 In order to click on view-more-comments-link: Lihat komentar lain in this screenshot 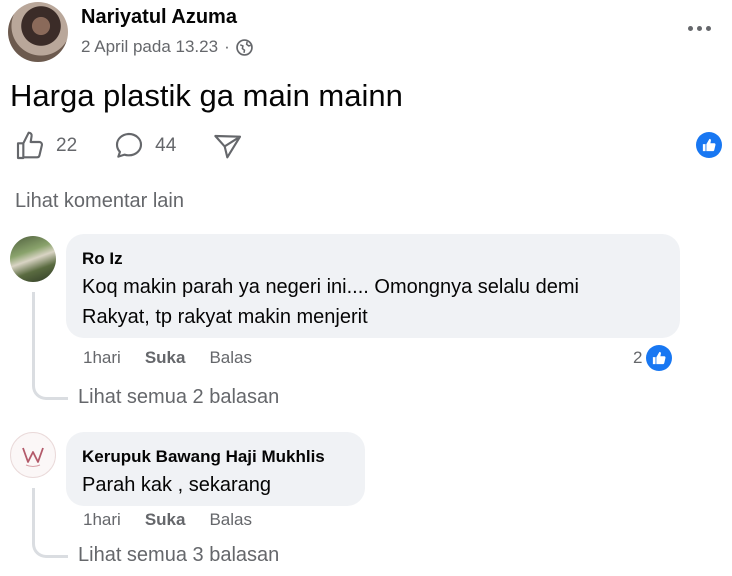, I will do `click(99, 201)`.